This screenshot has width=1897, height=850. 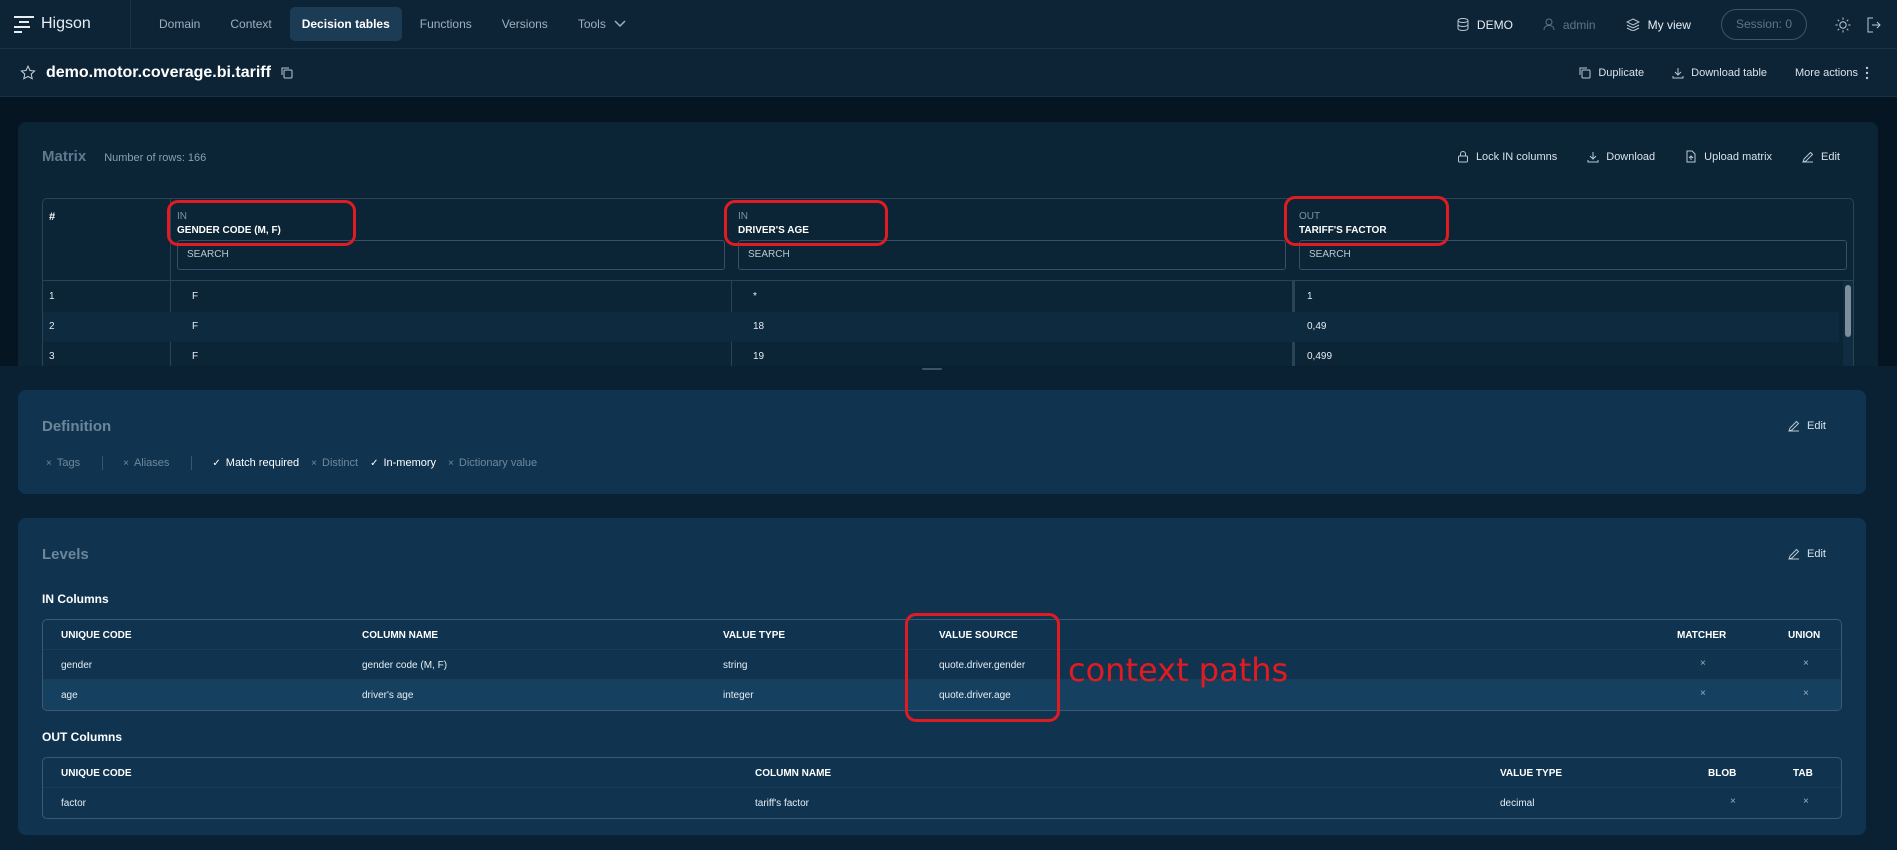 I want to click on out-columns-title: OUT Columns, so click(x=82, y=737).